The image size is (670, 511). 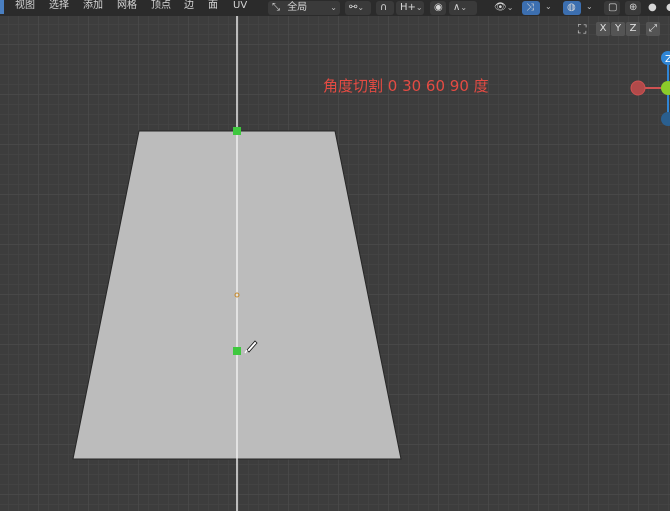 I want to click on pivot-link-dropdown: ⚯⌄, so click(x=358, y=8).